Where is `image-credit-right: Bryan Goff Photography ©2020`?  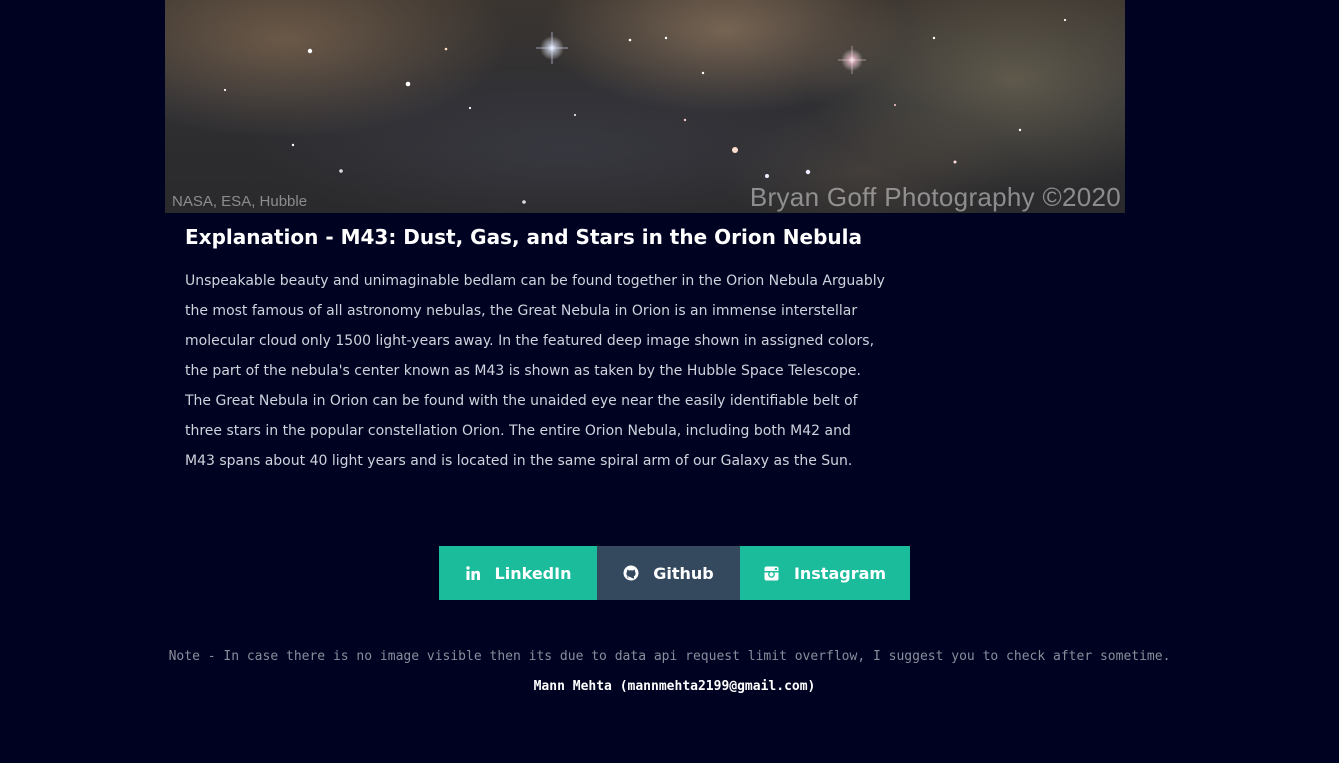
image-credit-right: Bryan Goff Photography ©2020 is located at coordinates (935, 197).